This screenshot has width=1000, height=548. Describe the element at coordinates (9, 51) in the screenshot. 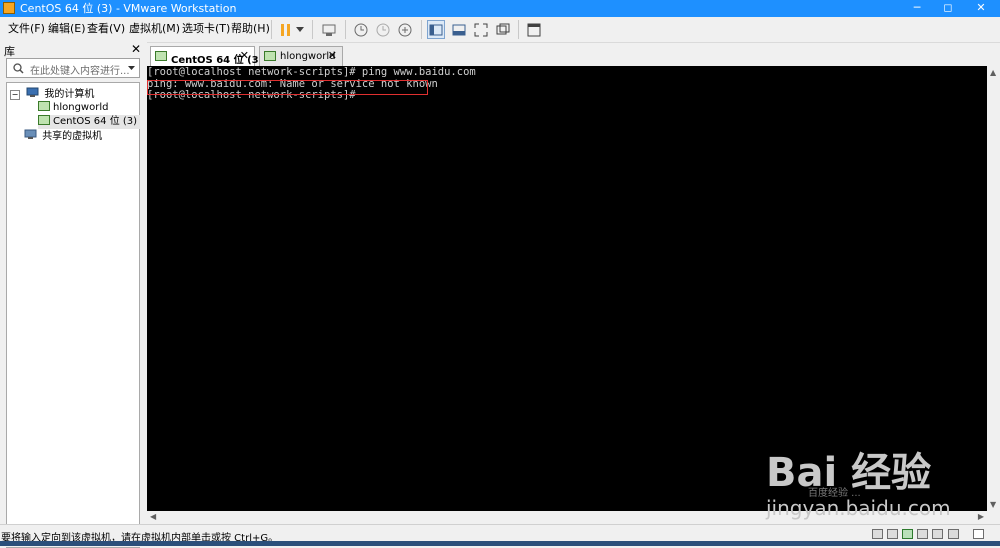

I see `library-title: 库` at that location.